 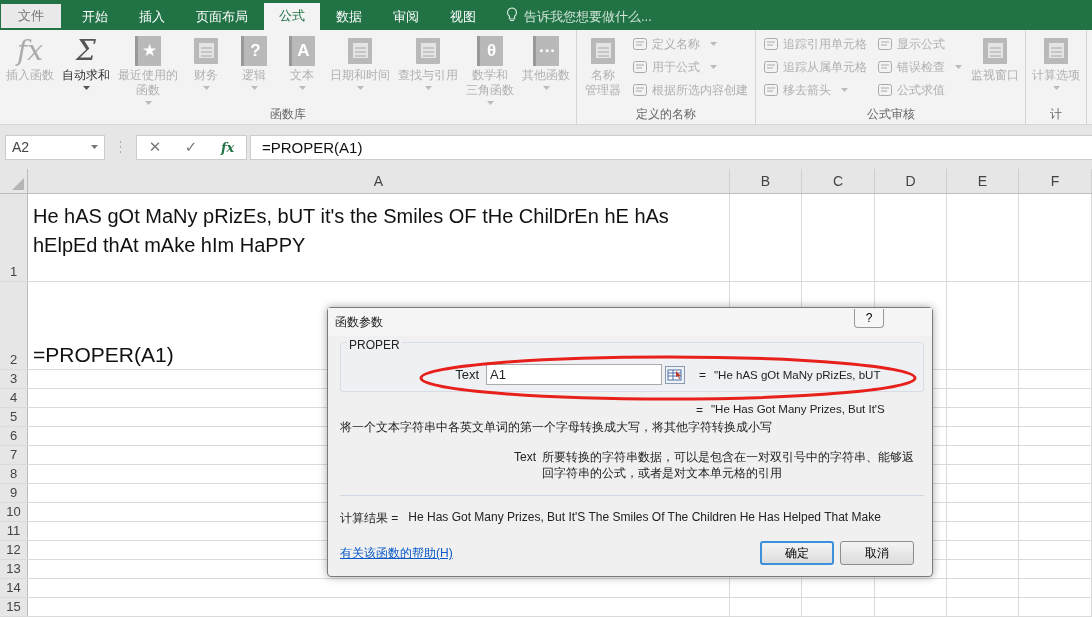 I want to click on argument-preview: "He hAS gOt MaNy pRizEs, bUT, so click(x=797, y=374).